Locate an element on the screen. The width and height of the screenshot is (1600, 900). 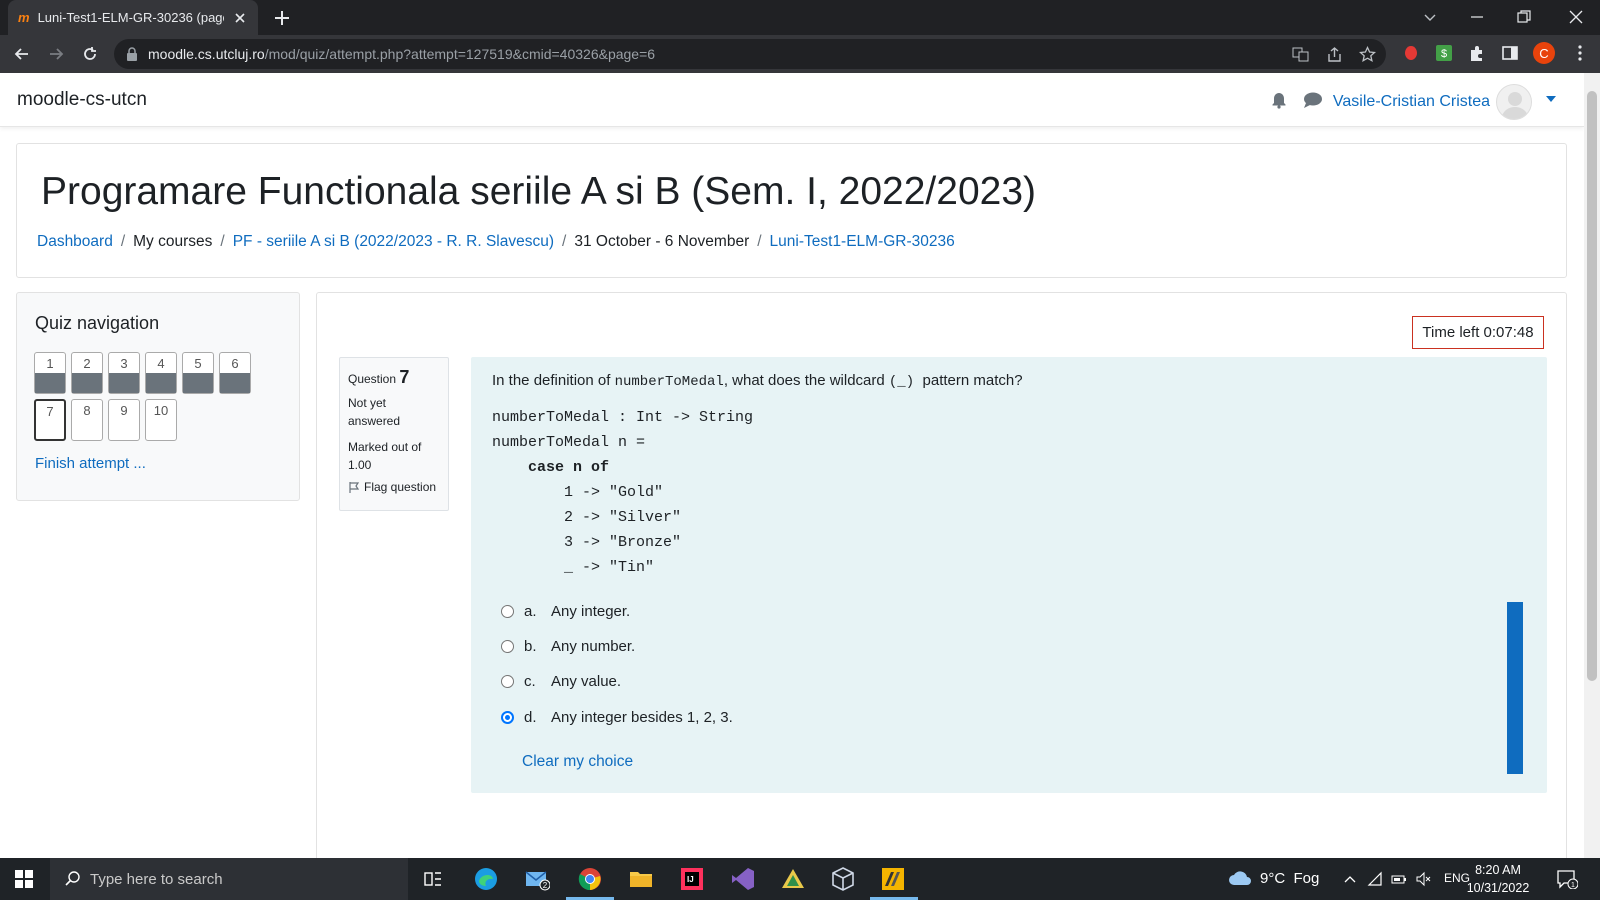
svg-text: 2 is located at coordinates (545, 885).